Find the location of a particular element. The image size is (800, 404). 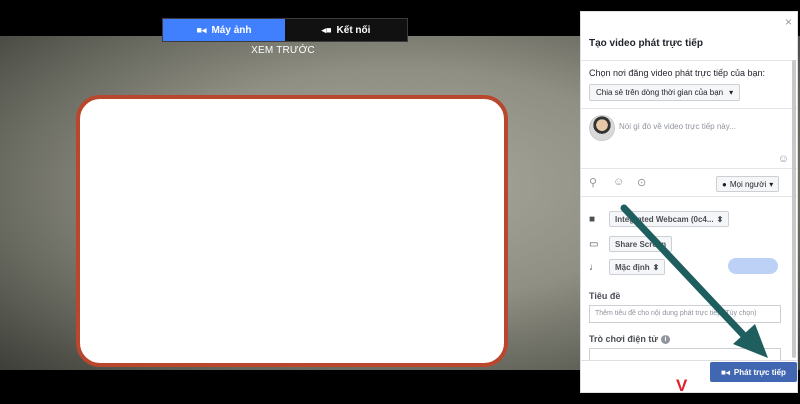

watermark-logo: Vforum.vn is located at coordinates (716, 386).